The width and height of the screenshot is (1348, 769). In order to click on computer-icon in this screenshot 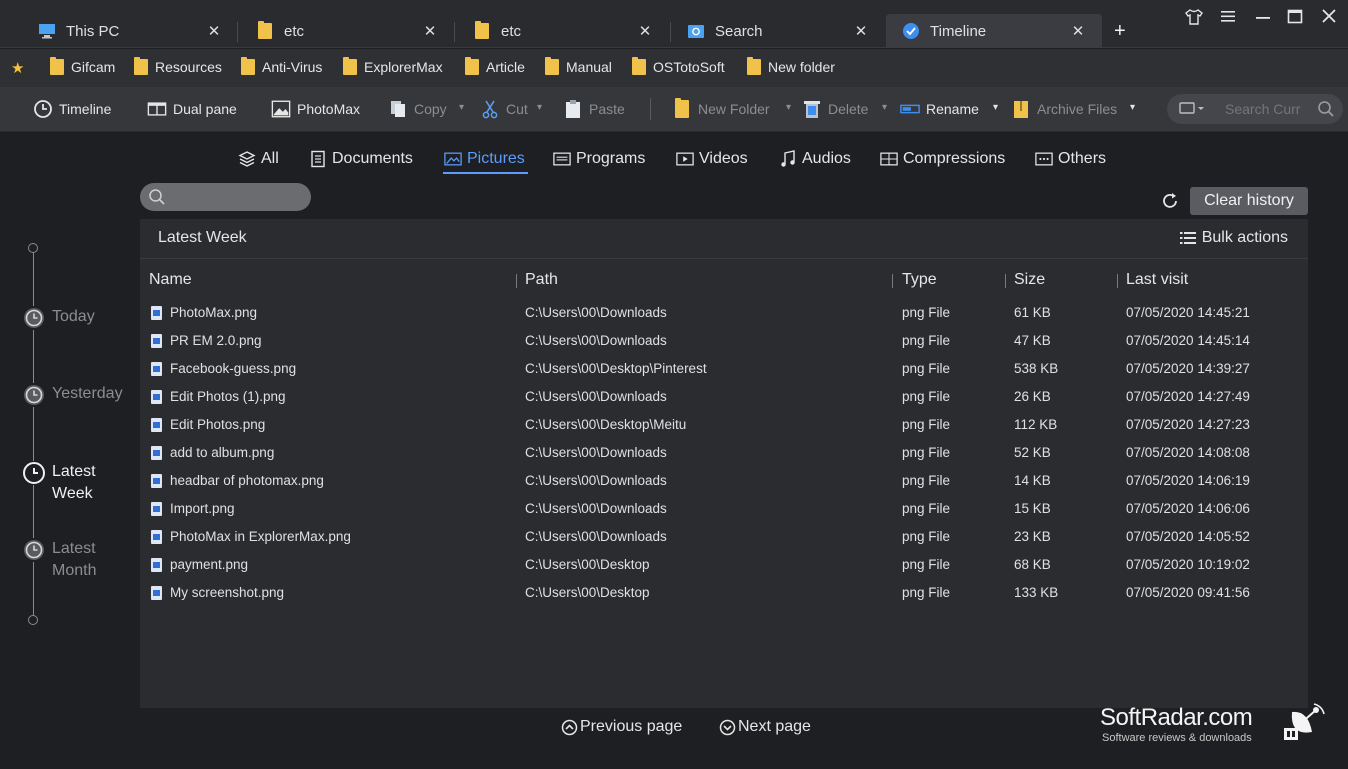, I will do `click(47, 31)`.